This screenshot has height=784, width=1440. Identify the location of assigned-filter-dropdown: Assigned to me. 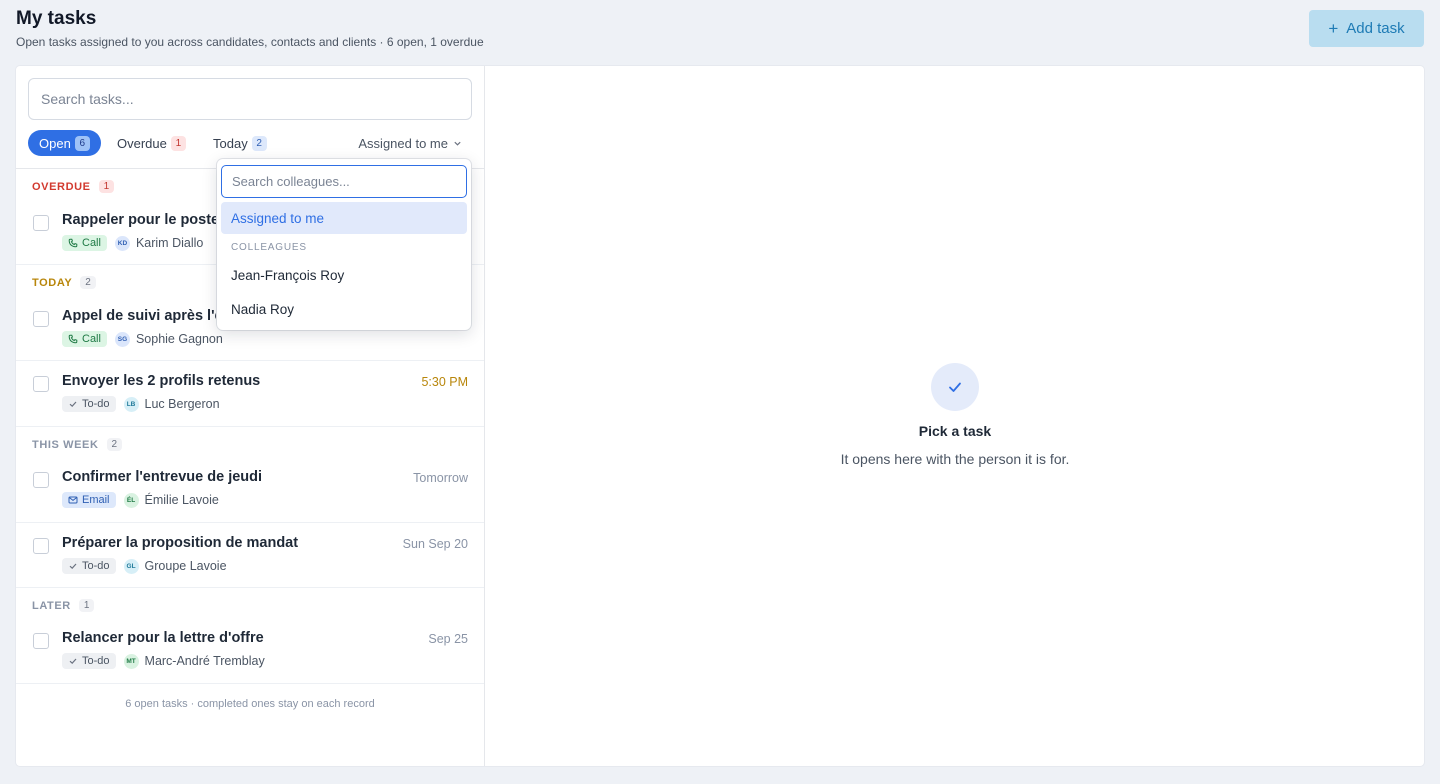
(410, 143).